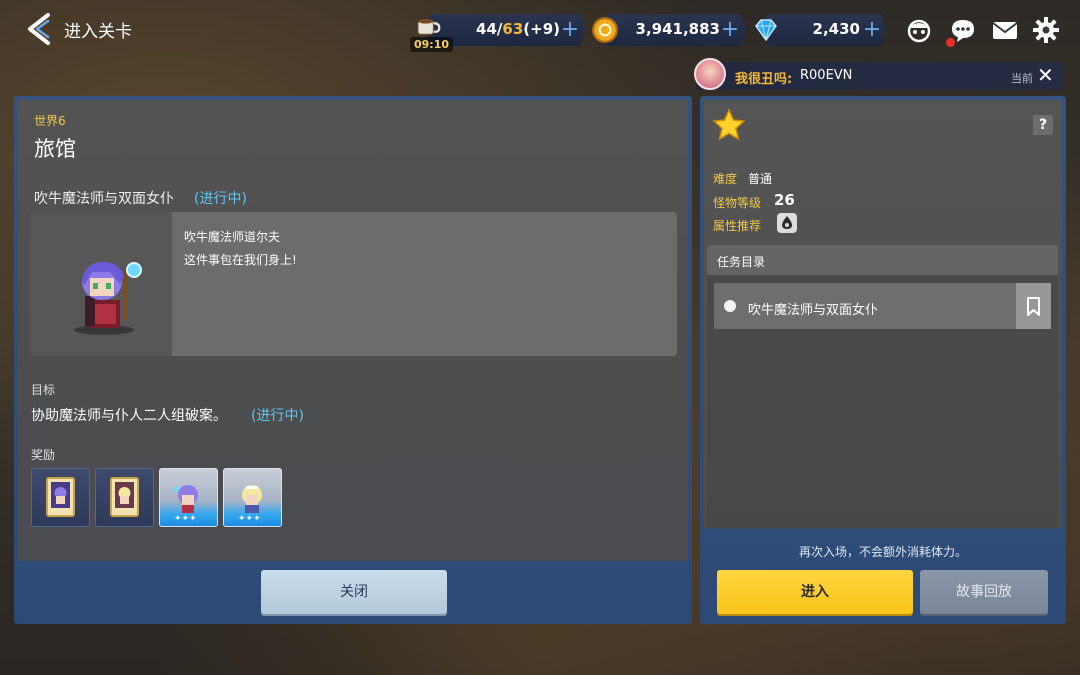  I want to click on help-button: ?, so click(1043, 125).